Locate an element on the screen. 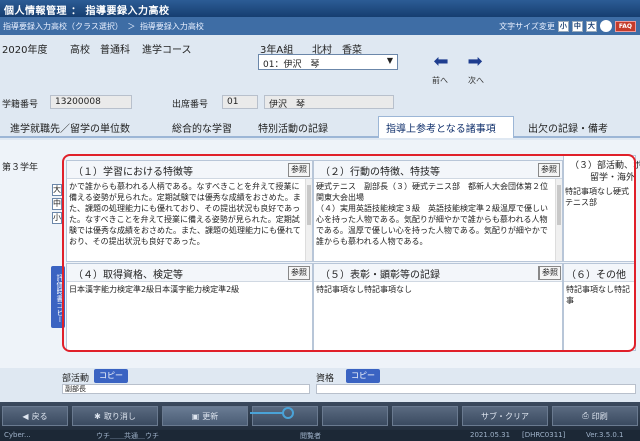  seat-number-label: 出席番号 is located at coordinates (190, 105).